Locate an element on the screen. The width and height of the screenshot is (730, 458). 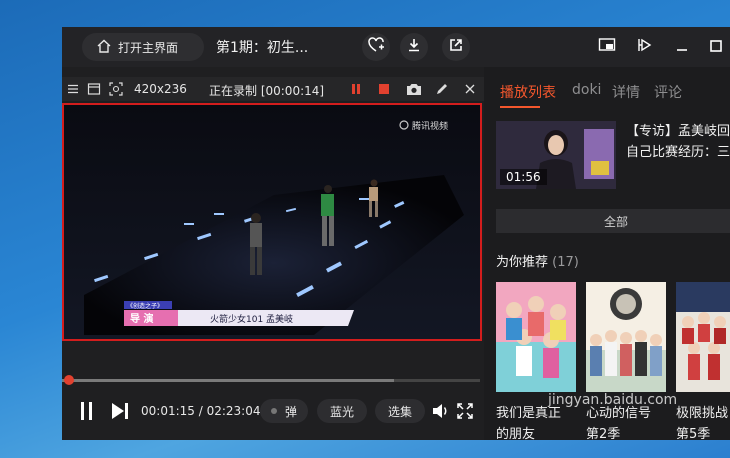
stop-record-button is located at coordinates (384, 89).